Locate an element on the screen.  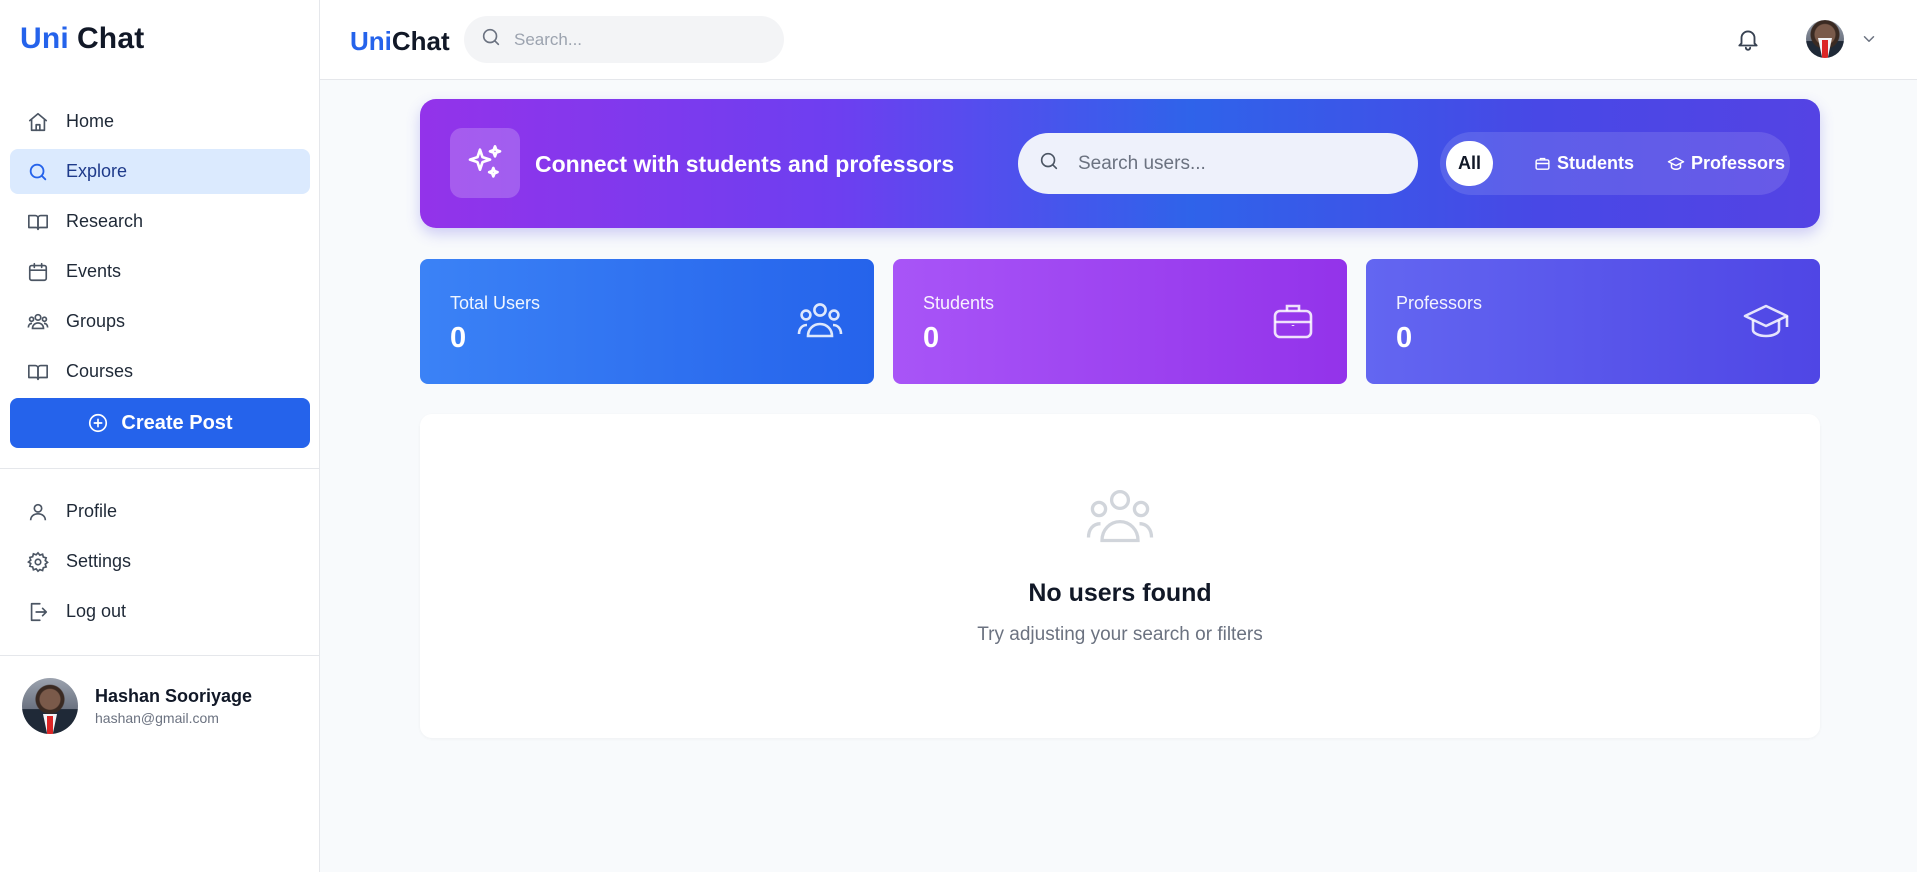
header-logo: UniChat is located at coordinates (400, 41).